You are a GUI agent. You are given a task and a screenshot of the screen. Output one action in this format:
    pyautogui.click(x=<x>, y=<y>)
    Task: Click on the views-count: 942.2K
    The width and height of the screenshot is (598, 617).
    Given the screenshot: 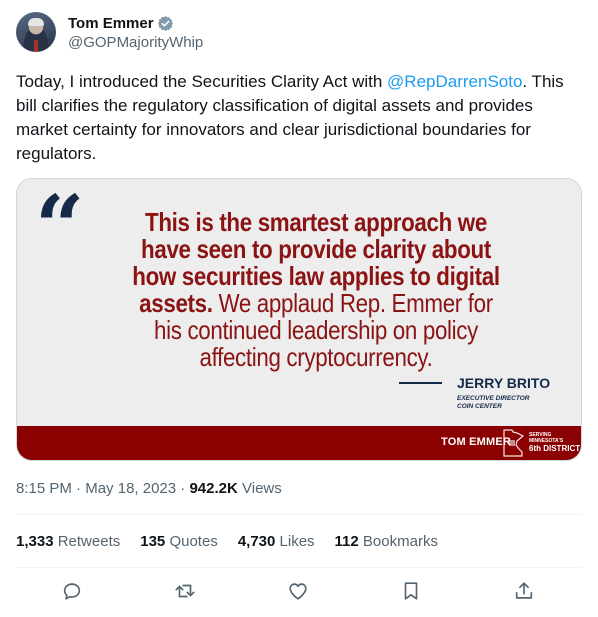 What is the action you would take?
    pyautogui.click(x=213, y=488)
    